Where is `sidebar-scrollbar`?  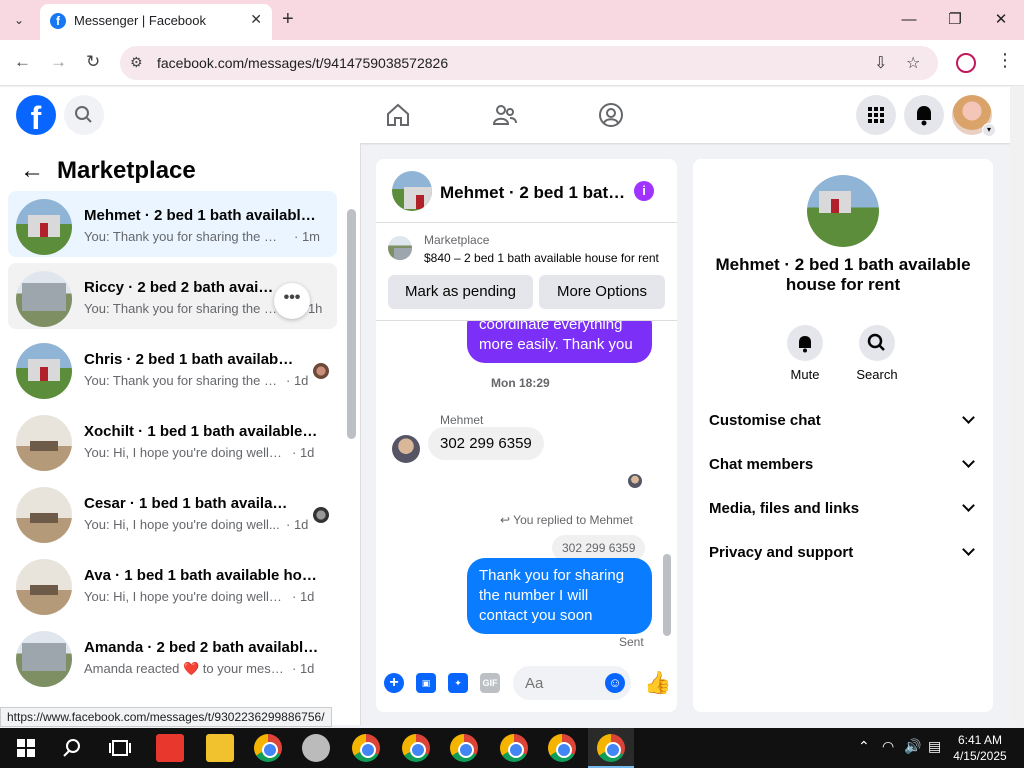
sidebar-scrollbar is located at coordinates (351, 324).